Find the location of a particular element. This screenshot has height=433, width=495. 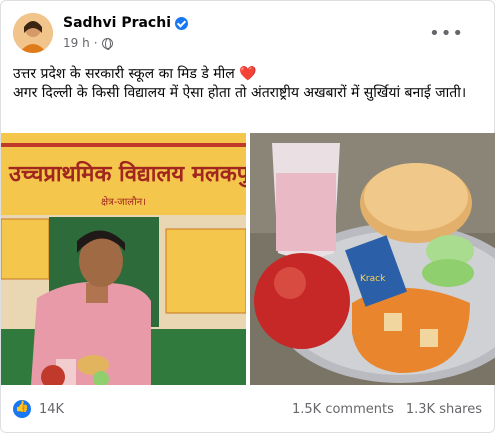

author-avatar is located at coordinates (33, 33).